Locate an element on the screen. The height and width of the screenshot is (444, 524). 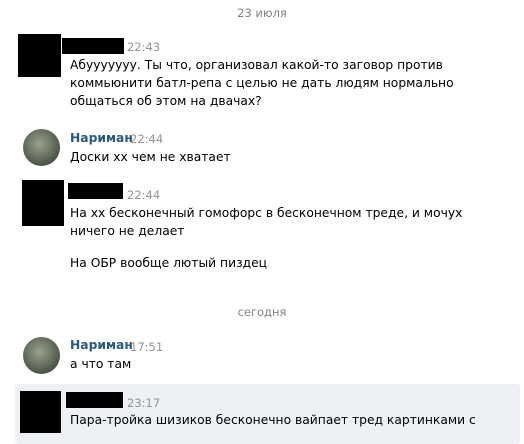
date-separator: сегодня is located at coordinates (262, 312).